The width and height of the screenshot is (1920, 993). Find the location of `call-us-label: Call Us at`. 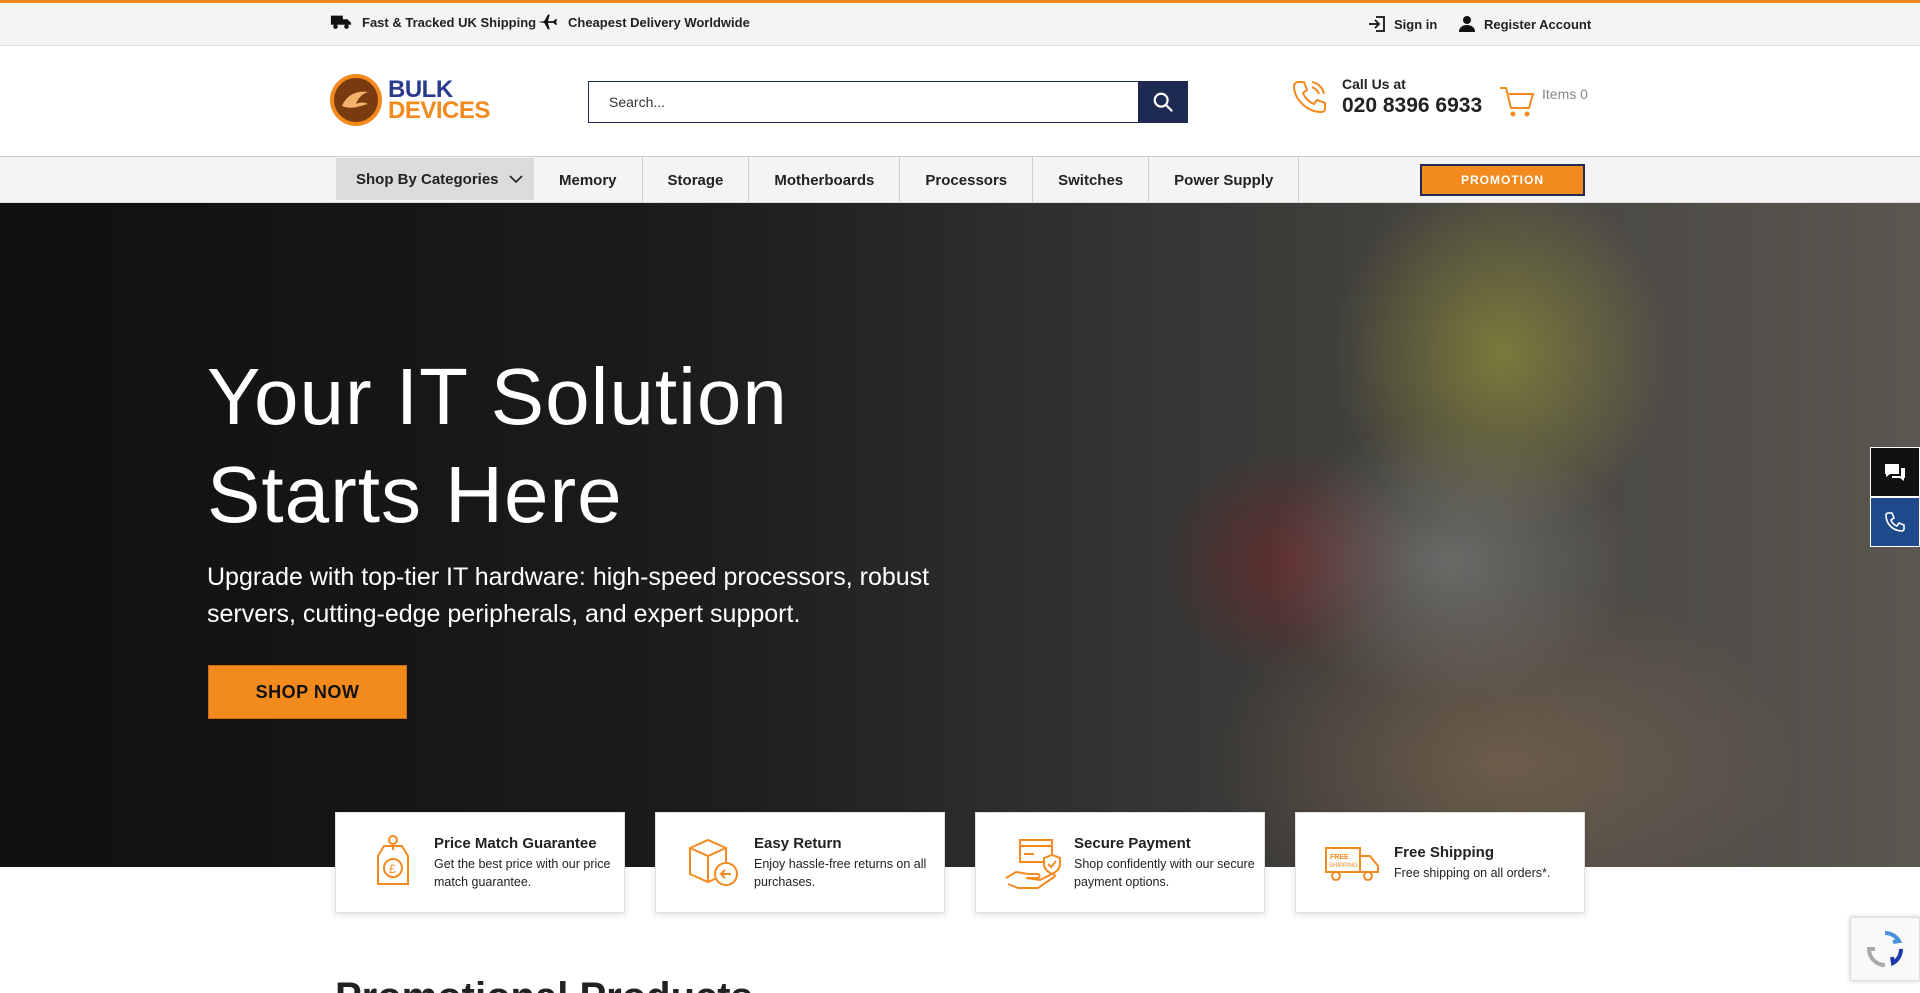

call-us-label: Call Us at is located at coordinates (1374, 84).